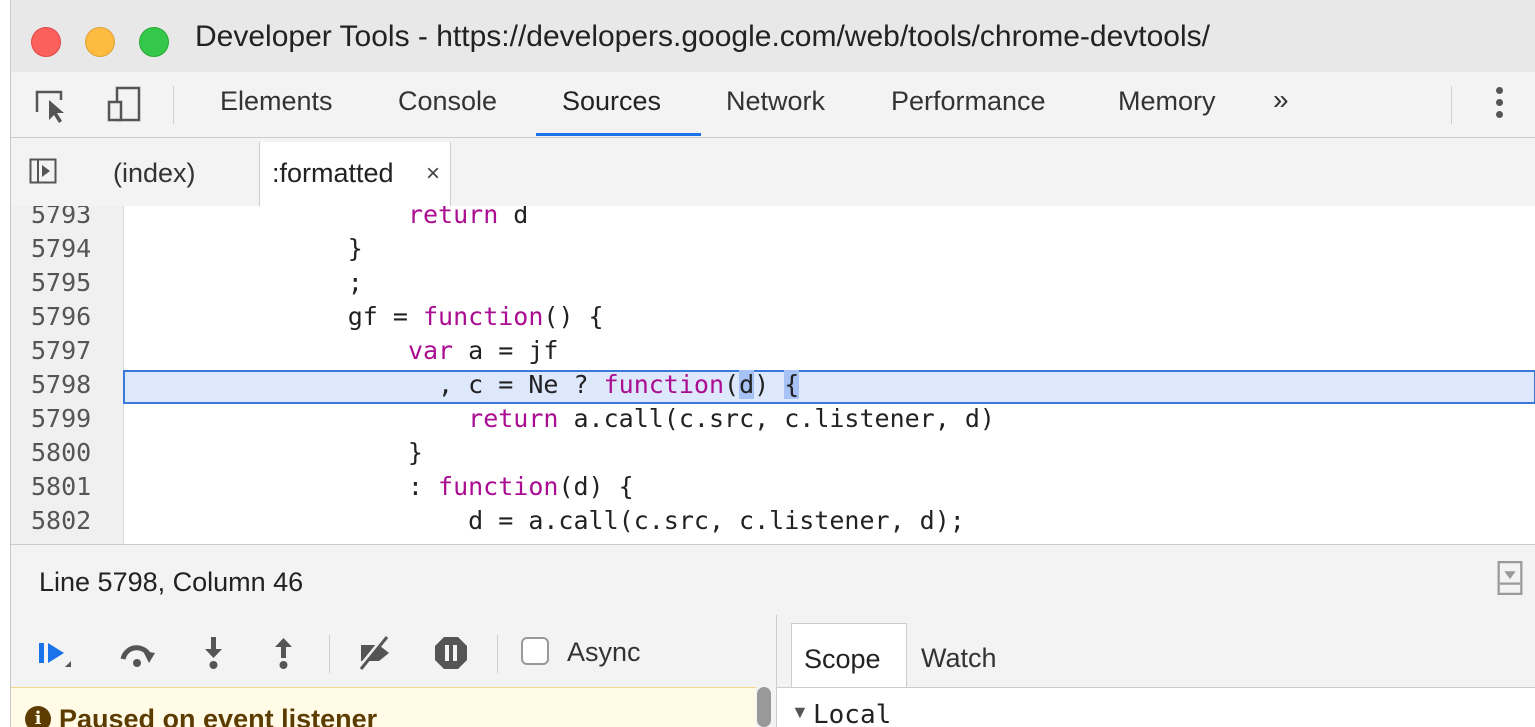 The width and height of the screenshot is (1535, 727). I want to click on line-number: 5798, so click(73, 384).